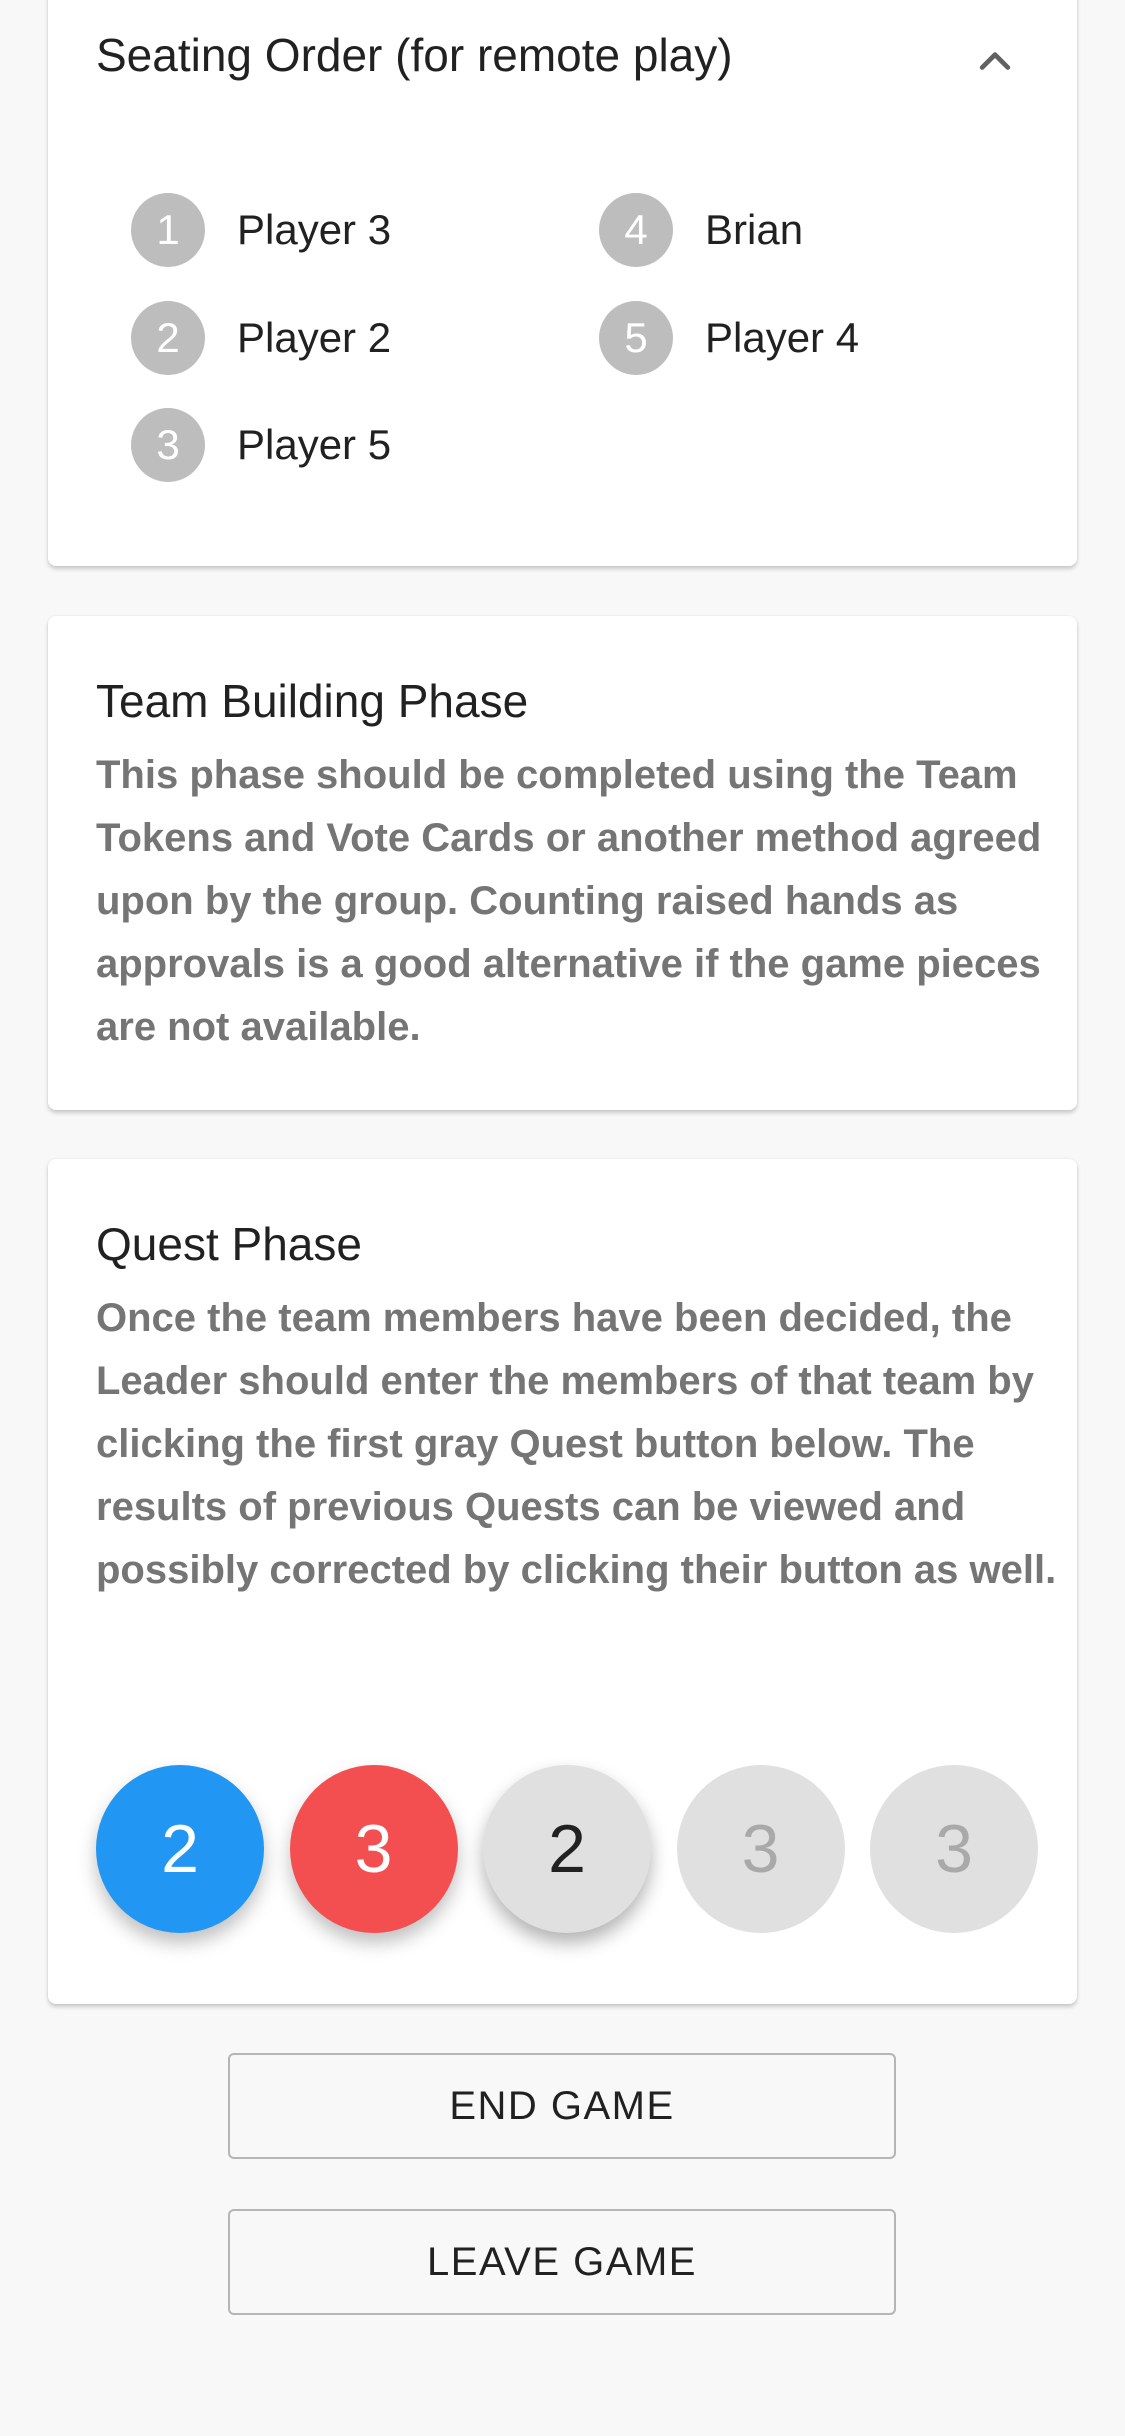 The height and width of the screenshot is (2436, 1125). What do you see at coordinates (414, 55) in the screenshot?
I see `seating-order-title: Seating Order (for remote play)` at bounding box center [414, 55].